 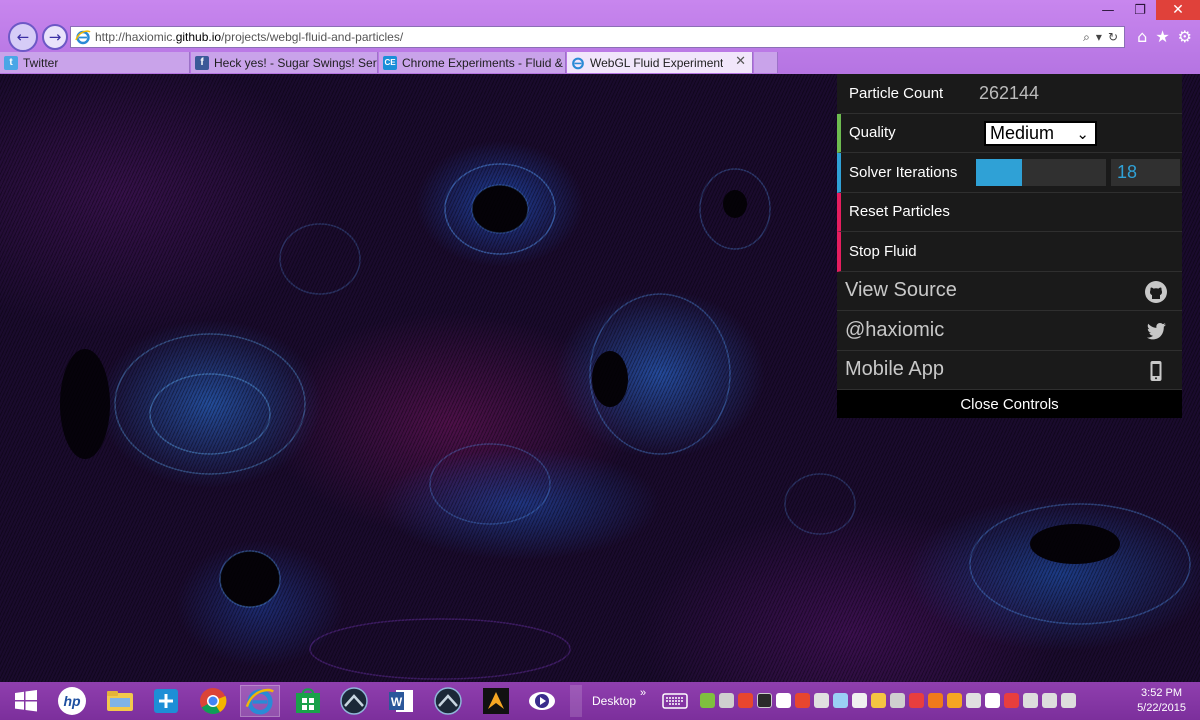 What do you see at coordinates (11, 62) in the screenshot?
I see `twitter-icon: t` at bounding box center [11, 62].